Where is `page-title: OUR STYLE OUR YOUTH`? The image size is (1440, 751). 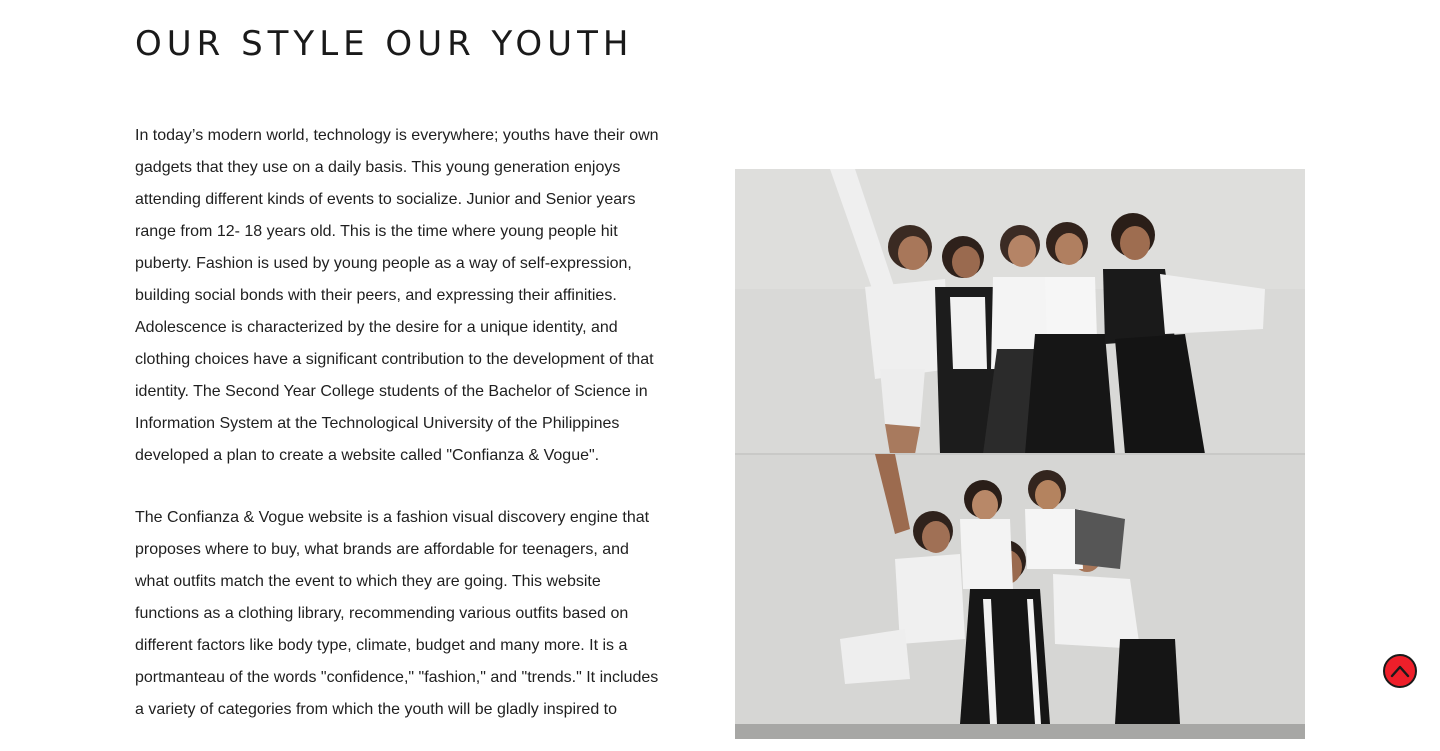 page-title: OUR STYLE OUR YOUTH is located at coordinates (384, 44).